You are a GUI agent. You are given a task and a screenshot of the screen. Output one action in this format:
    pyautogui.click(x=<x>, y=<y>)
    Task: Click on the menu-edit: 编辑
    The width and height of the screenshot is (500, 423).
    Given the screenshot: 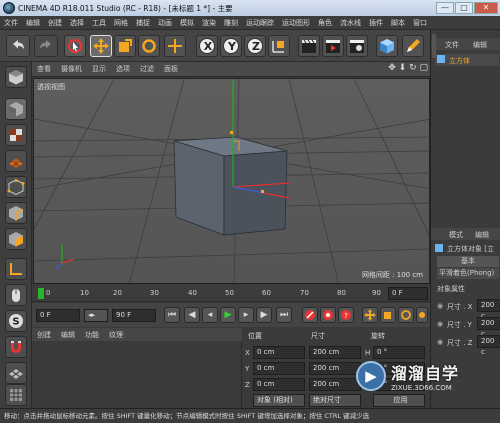 What is the action you would take?
    pyautogui.click(x=33, y=23)
    